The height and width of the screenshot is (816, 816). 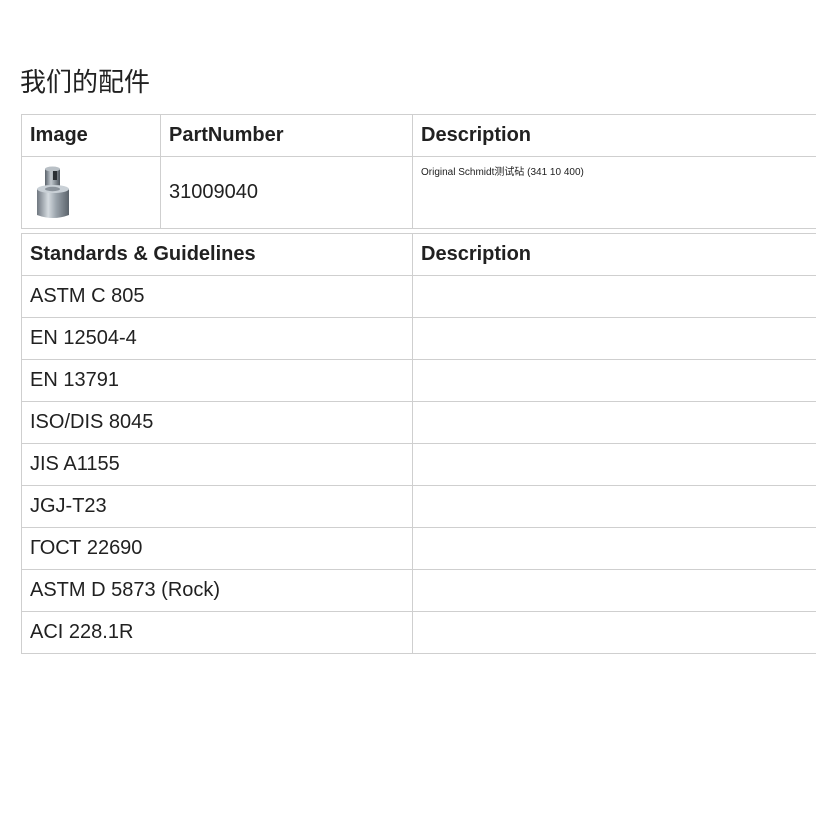 I want to click on part-image-cell, so click(x=91, y=192).